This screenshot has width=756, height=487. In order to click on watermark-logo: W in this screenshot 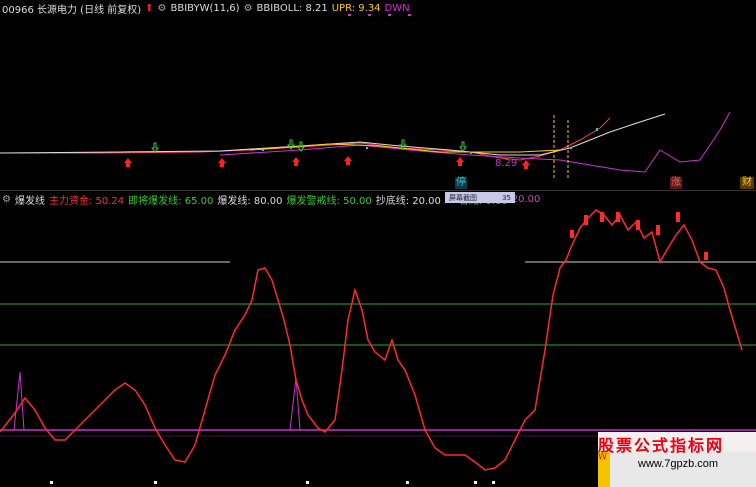, I will do `click(604, 469)`.